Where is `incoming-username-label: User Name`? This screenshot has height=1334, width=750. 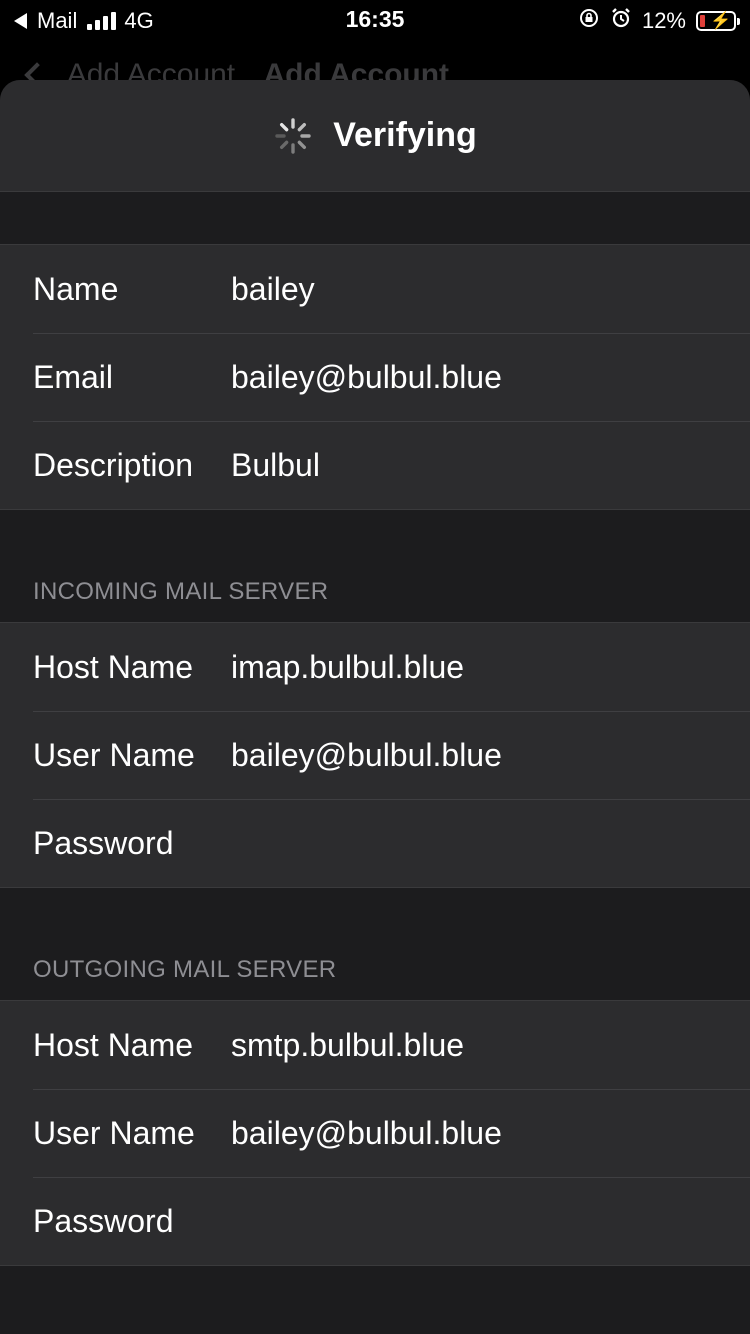 incoming-username-label: User Name is located at coordinates (114, 754).